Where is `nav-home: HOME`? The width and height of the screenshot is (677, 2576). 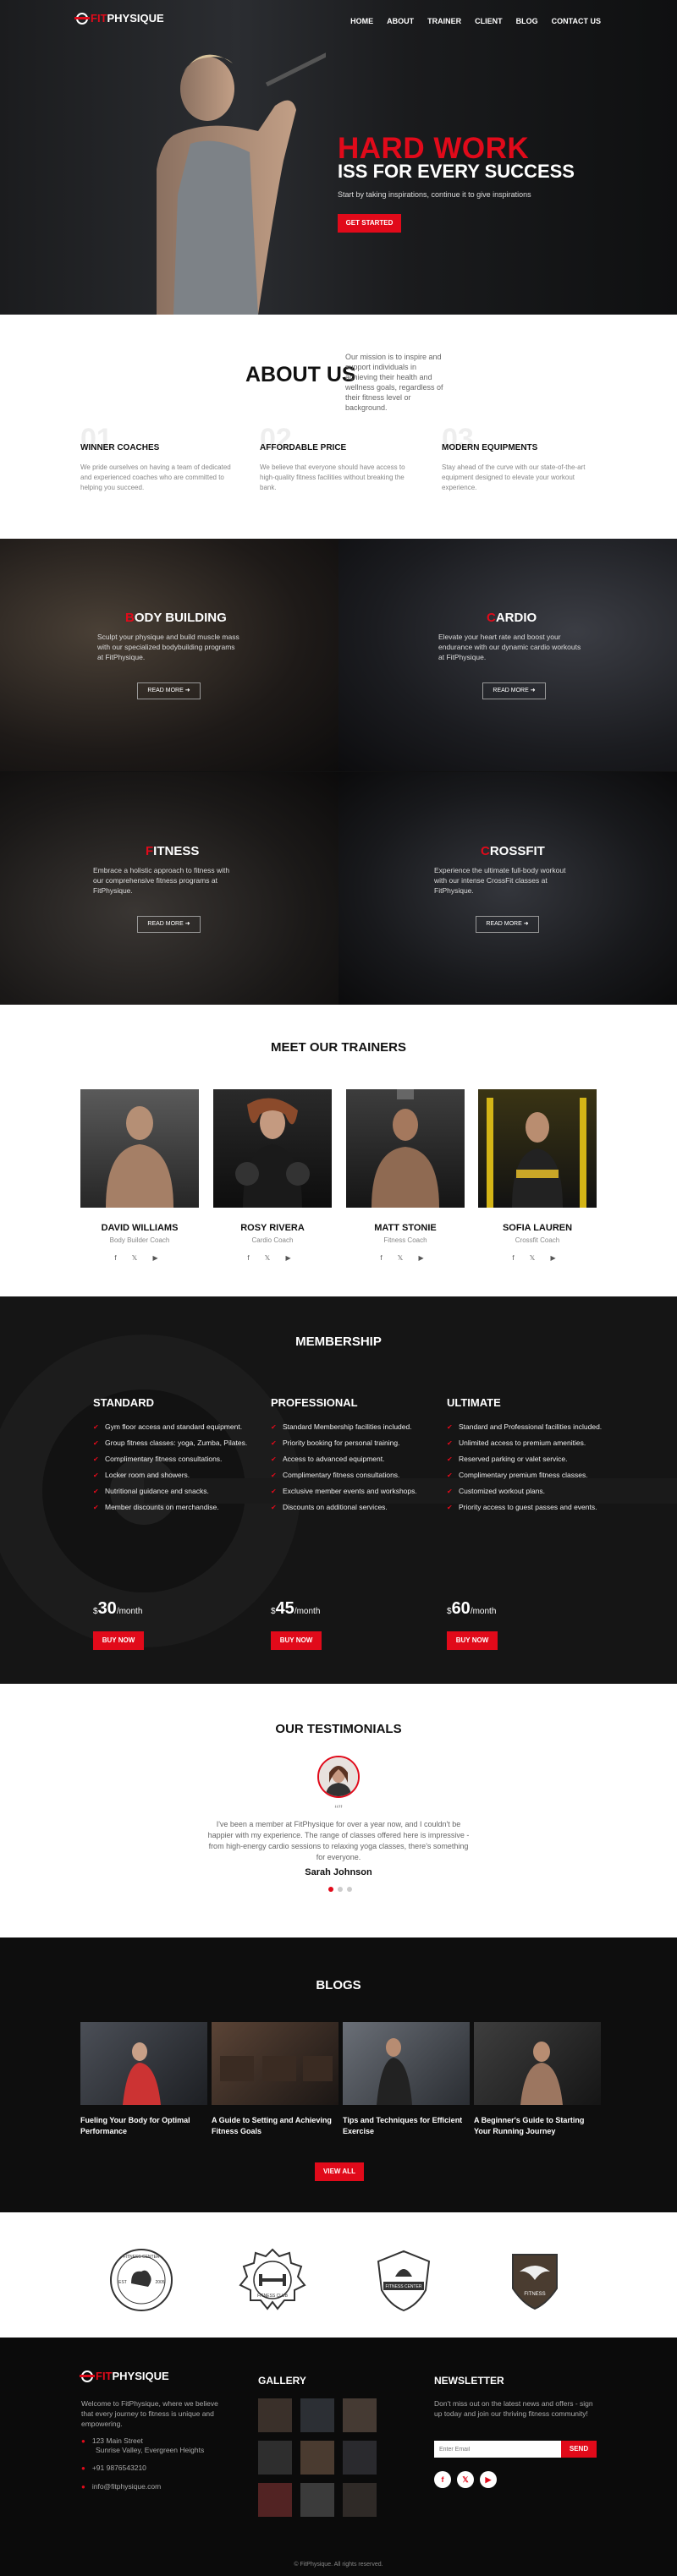
nav-home: HOME is located at coordinates (361, 21).